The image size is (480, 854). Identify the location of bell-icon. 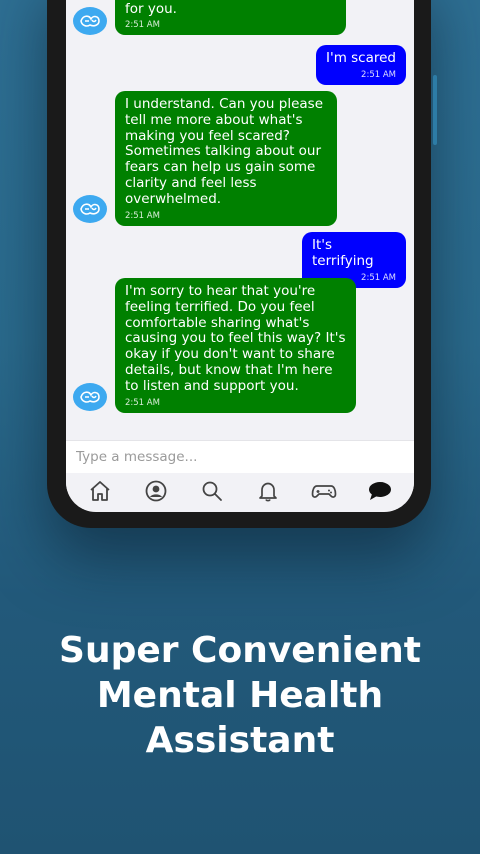
(268, 492).